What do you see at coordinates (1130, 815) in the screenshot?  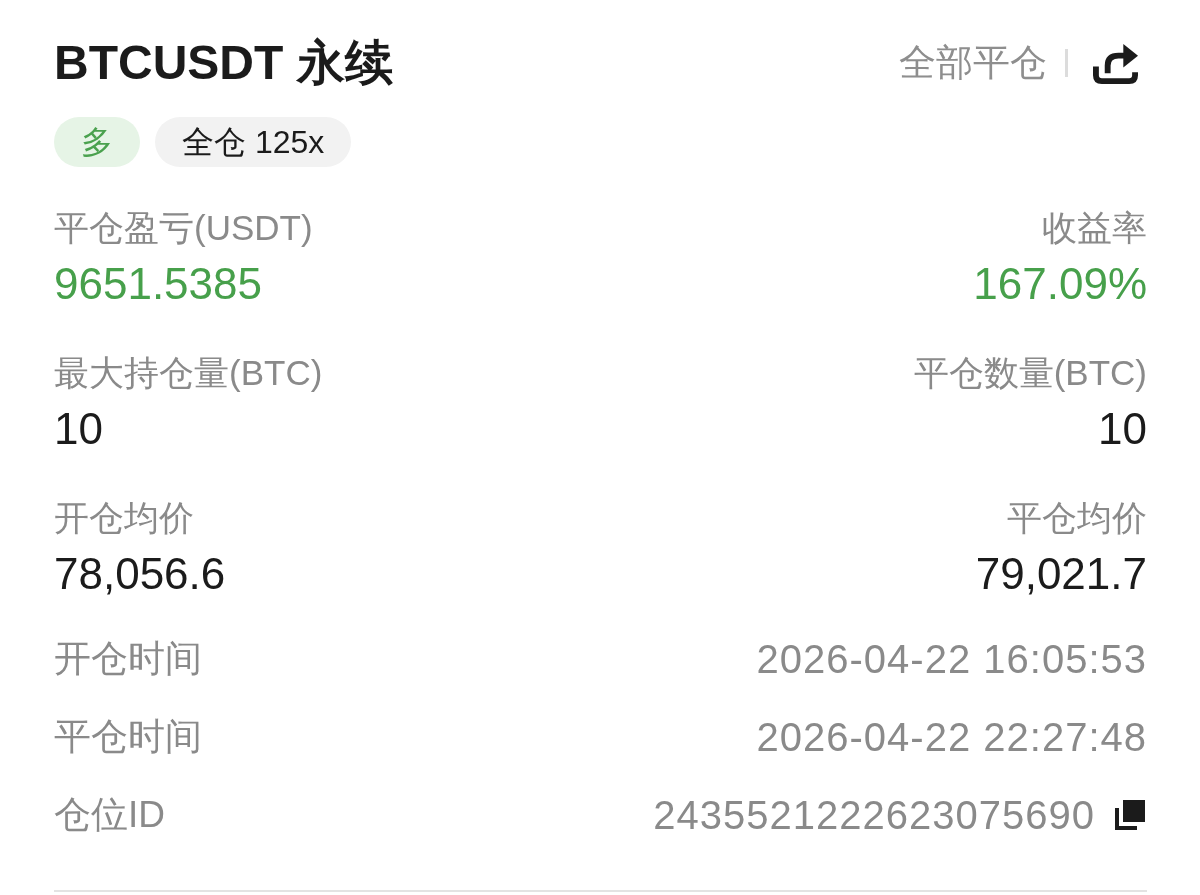 I see `copy-icon` at bounding box center [1130, 815].